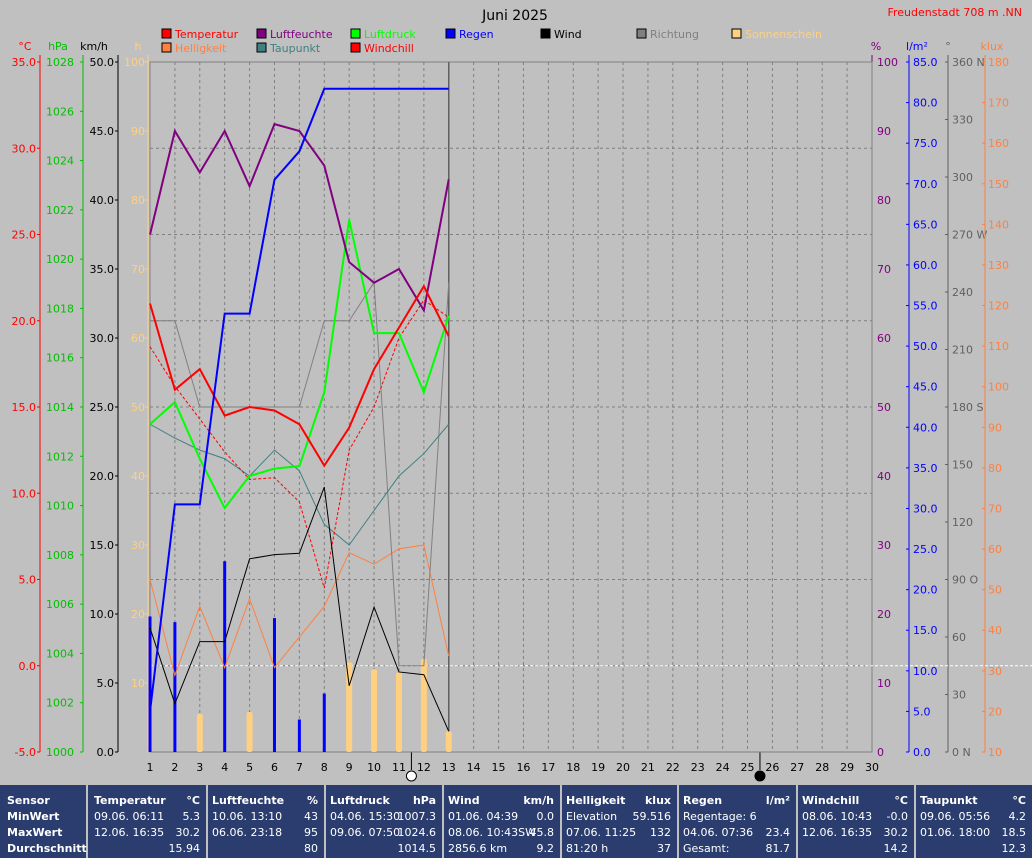 The height and width of the screenshot is (858, 1032). What do you see at coordinates (998, 306) in the screenshot?
I see `brightness-tick-label: 120` at bounding box center [998, 306].